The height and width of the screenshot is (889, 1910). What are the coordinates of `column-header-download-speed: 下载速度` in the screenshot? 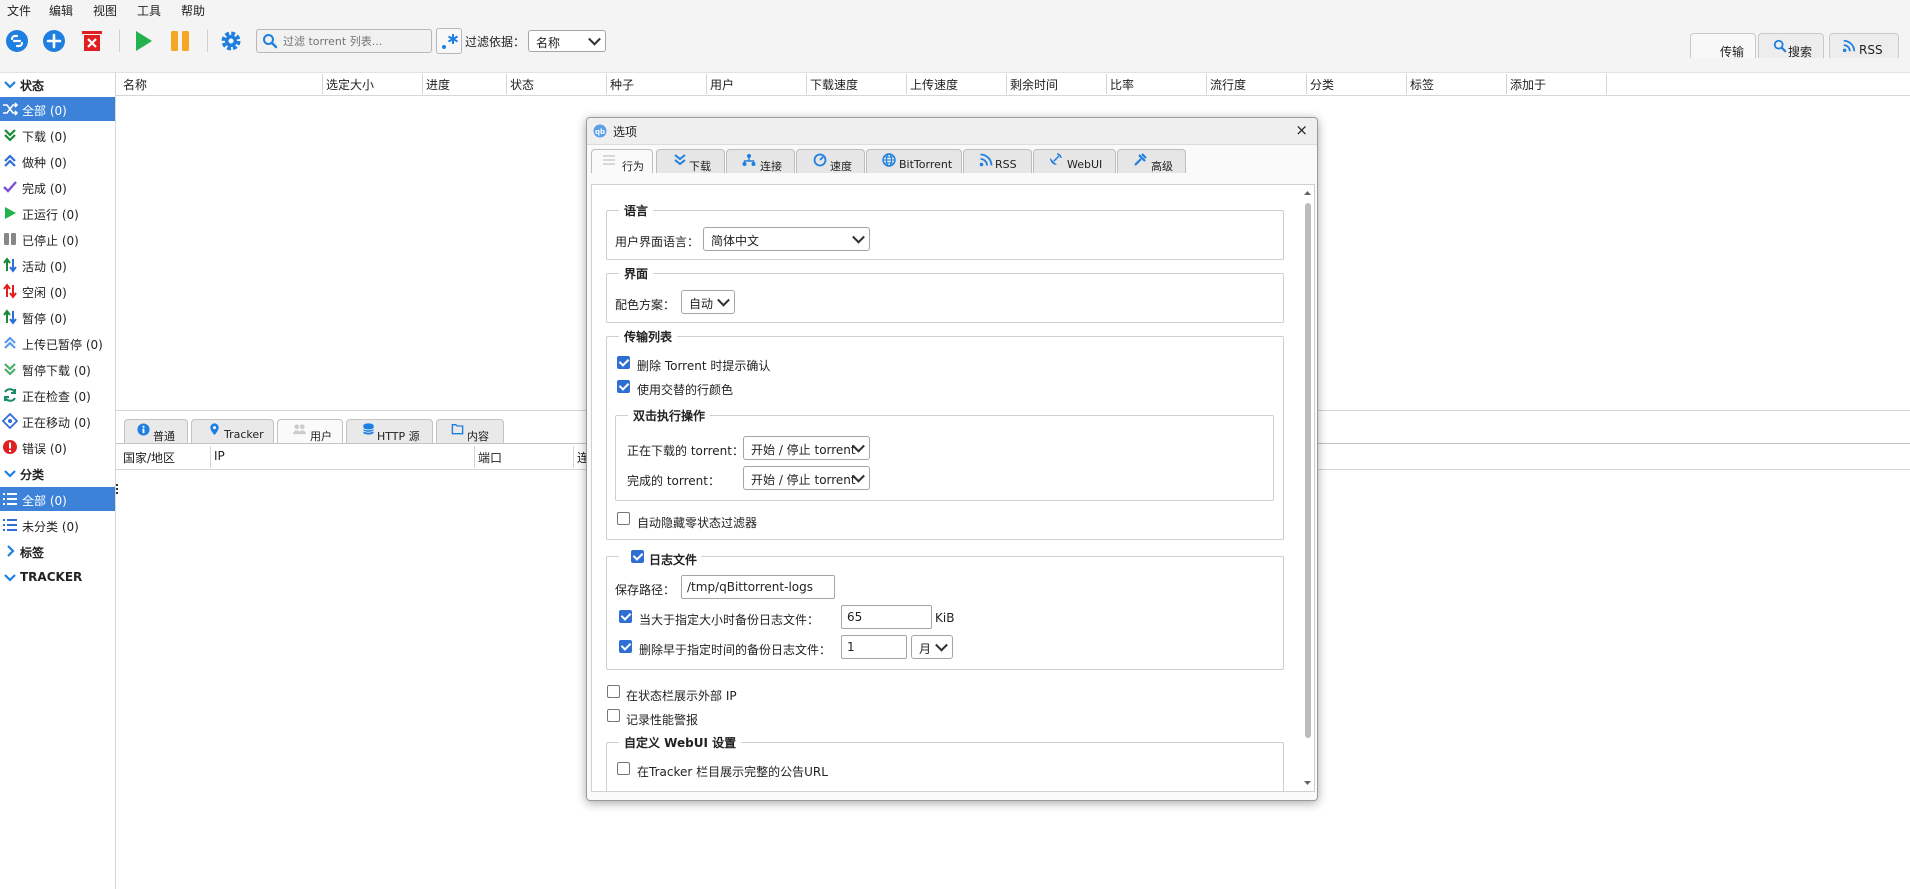 It's located at (857, 84).